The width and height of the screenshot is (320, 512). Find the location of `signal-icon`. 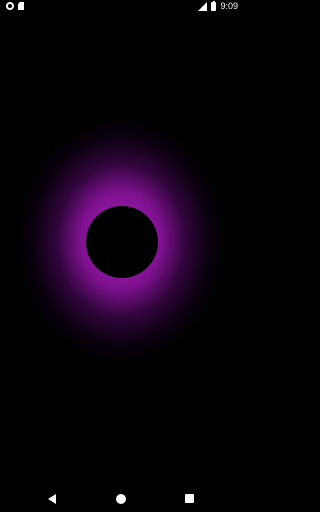

signal-icon is located at coordinates (203, 6).